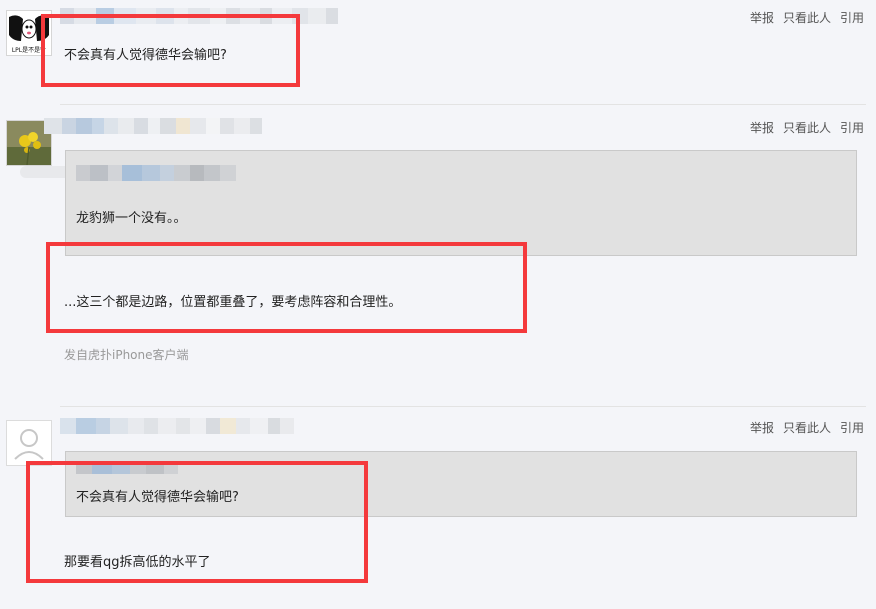 The image size is (876, 609). I want to click on avatar, so click(29, 443).